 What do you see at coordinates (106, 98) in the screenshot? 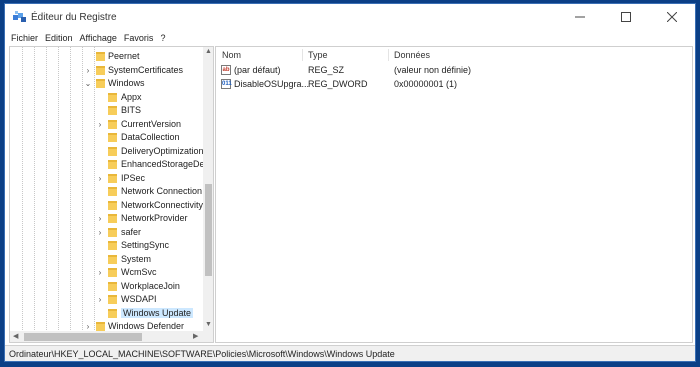
I see `tree-item: Appx` at bounding box center [106, 98].